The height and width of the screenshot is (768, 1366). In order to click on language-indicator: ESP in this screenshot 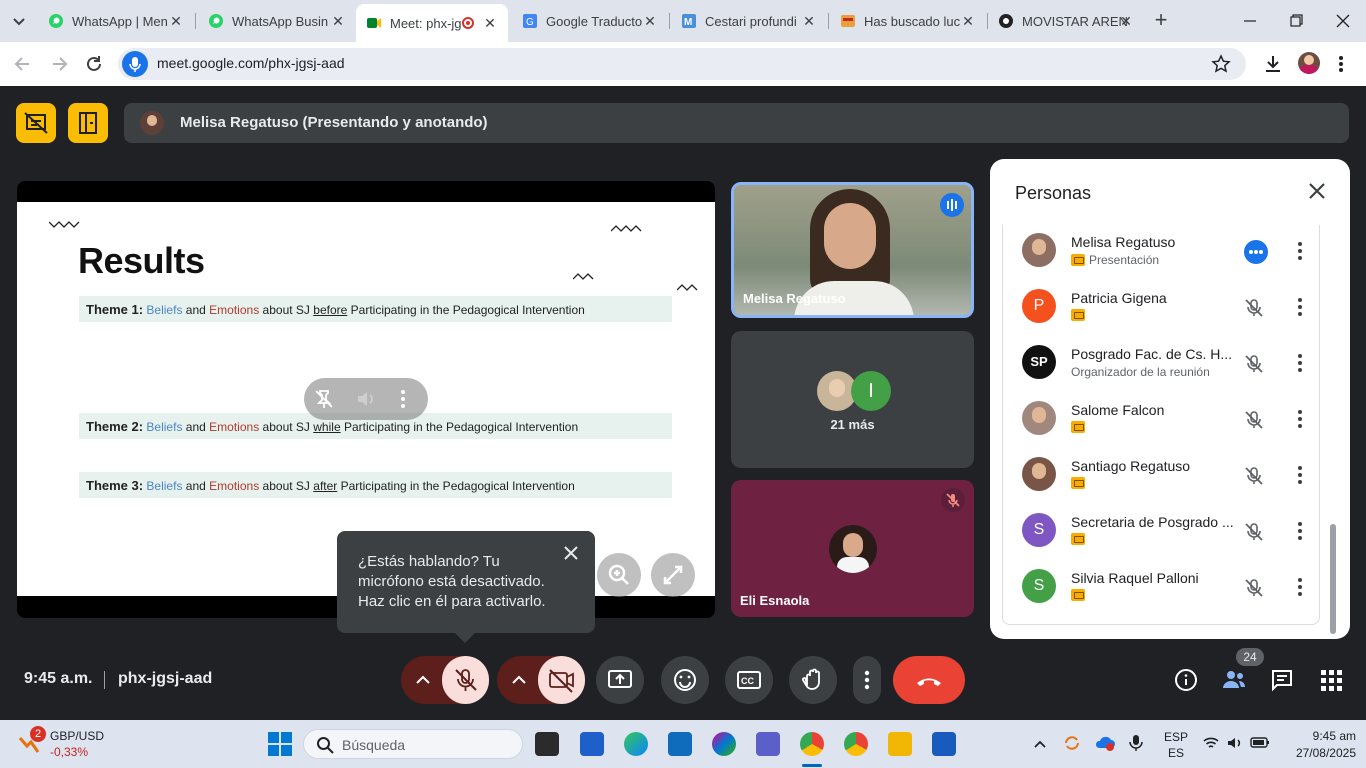, I will do `click(1176, 737)`.